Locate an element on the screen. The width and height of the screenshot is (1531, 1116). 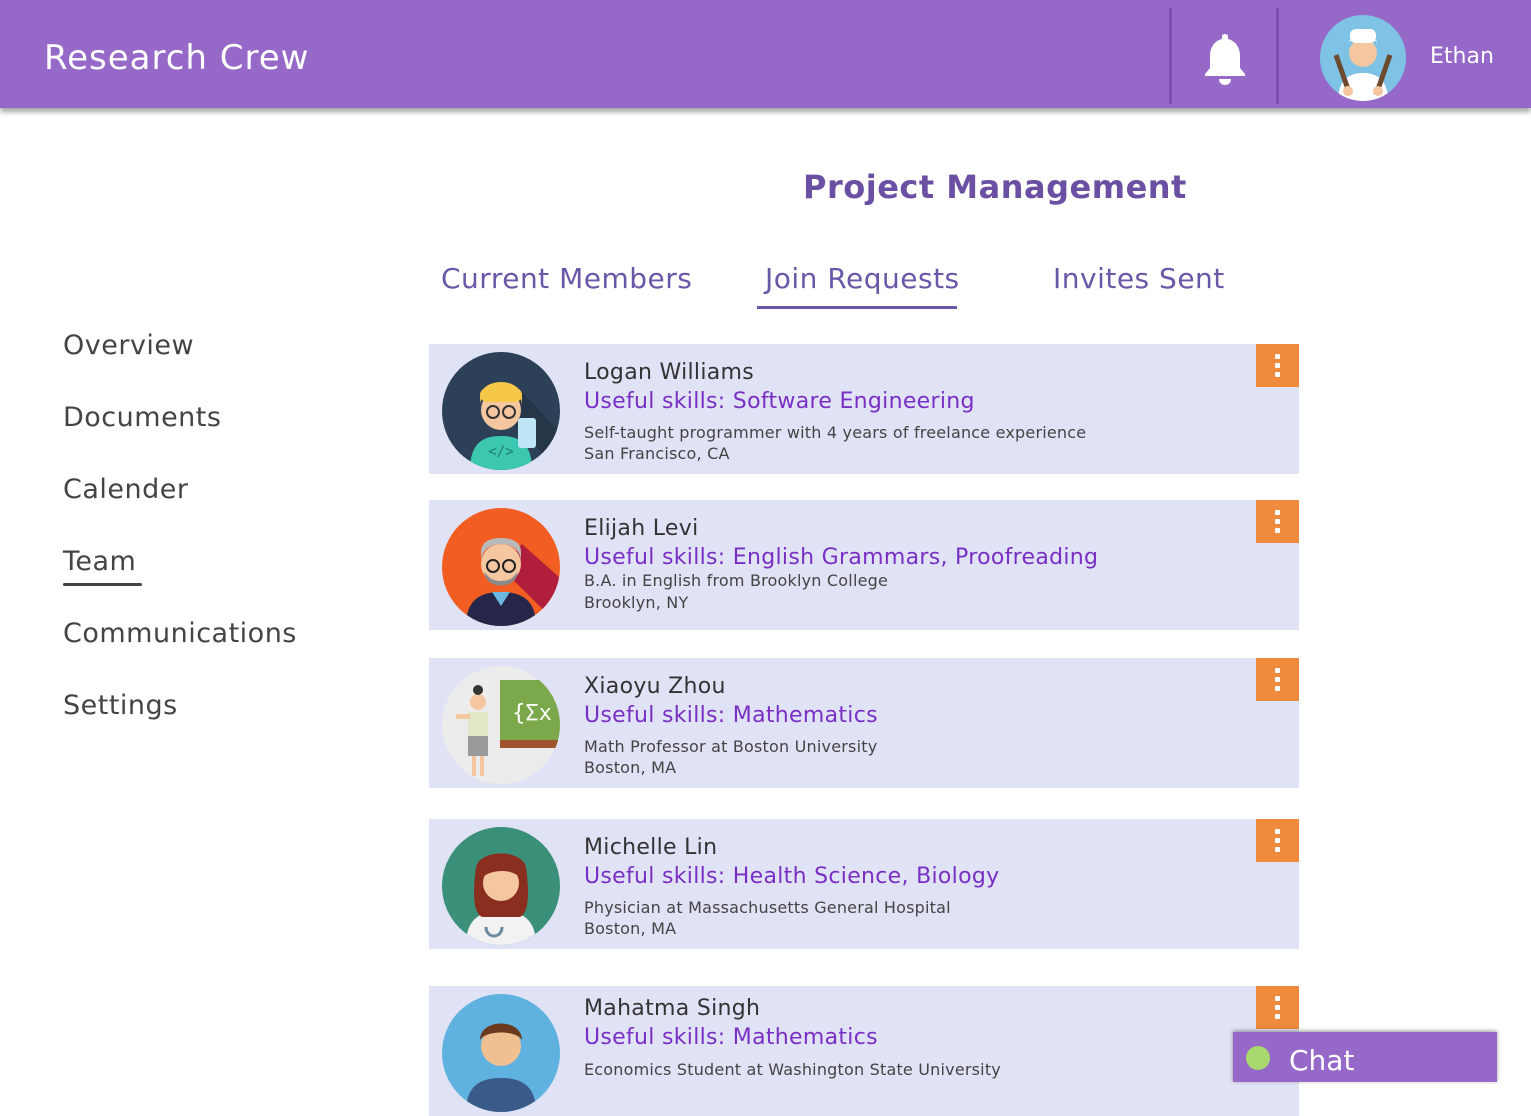
sidebar-item-team: Team is located at coordinates (99, 561).